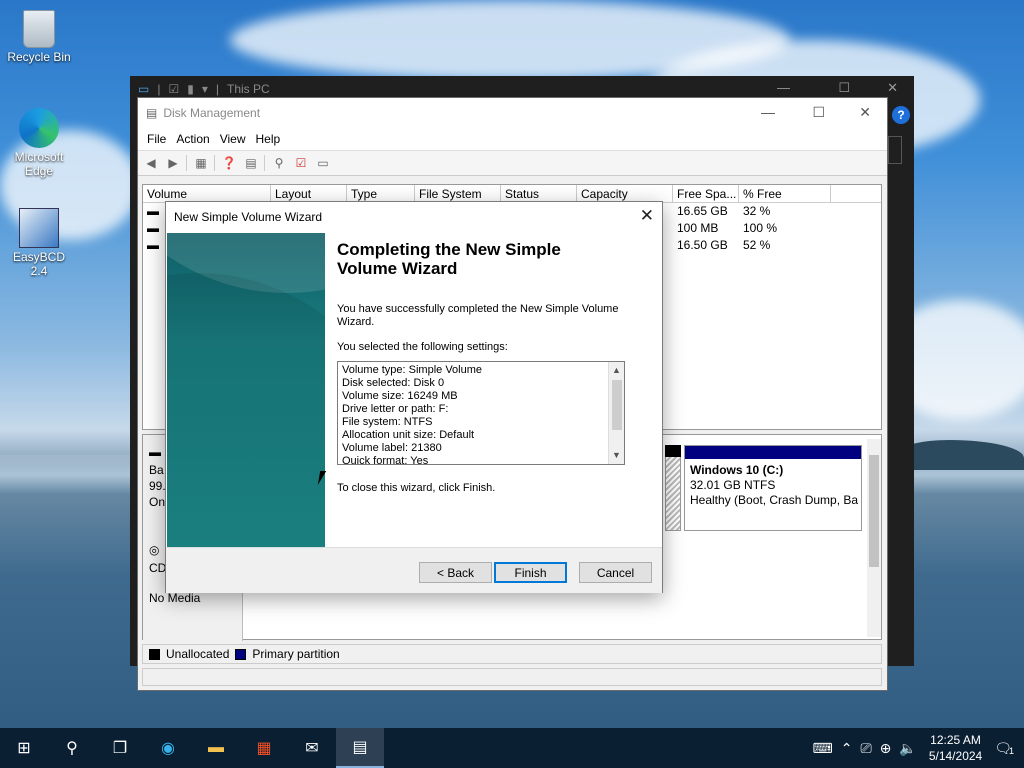 The width and height of the screenshot is (1024, 768). Describe the element at coordinates (615, 572) in the screenshot. I see `cancel-button: Cancel` at that location.